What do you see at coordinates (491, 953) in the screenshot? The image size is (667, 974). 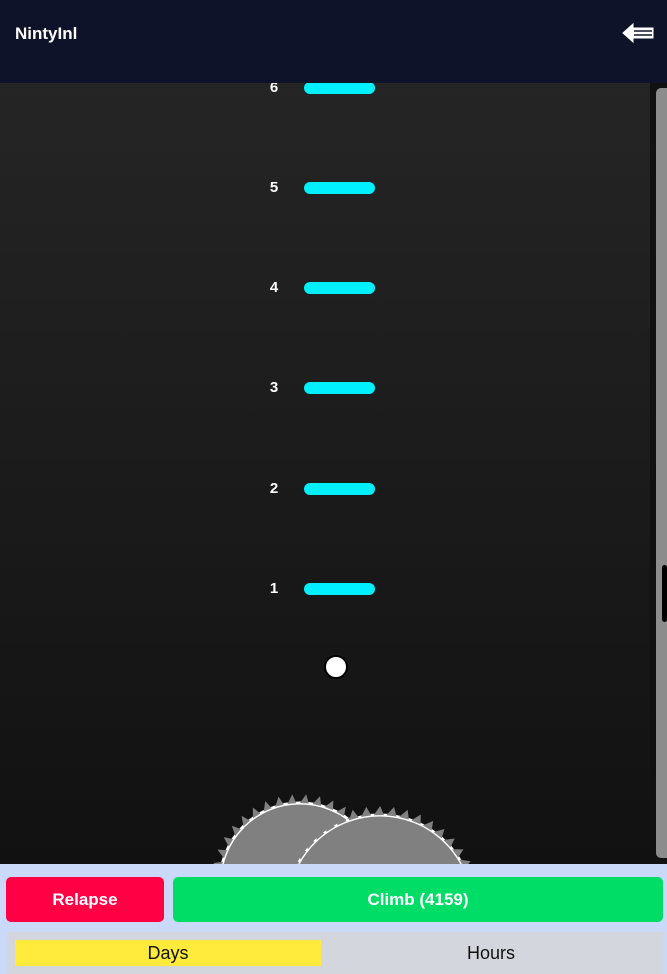 I see `tab-hours: Hours` at bounding box center [491, 953].